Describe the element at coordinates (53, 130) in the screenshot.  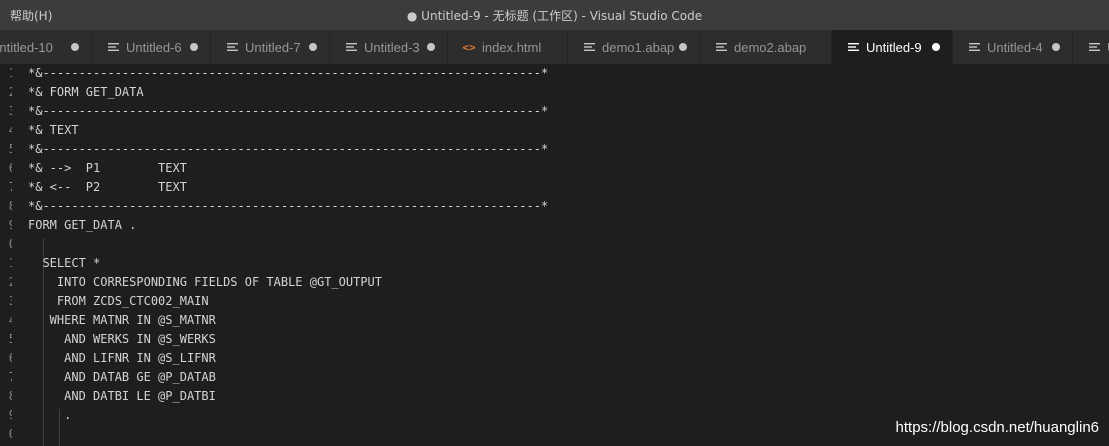
I see `code-text: *& TEXT` at that location.